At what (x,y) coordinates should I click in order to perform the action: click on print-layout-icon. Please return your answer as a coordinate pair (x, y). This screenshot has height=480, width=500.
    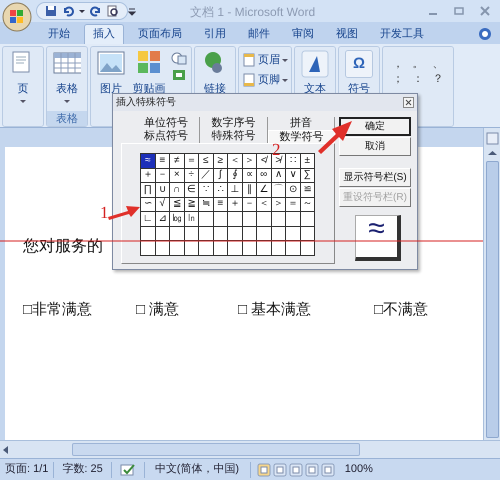
    Looking at the image, I should click on (263, 469).